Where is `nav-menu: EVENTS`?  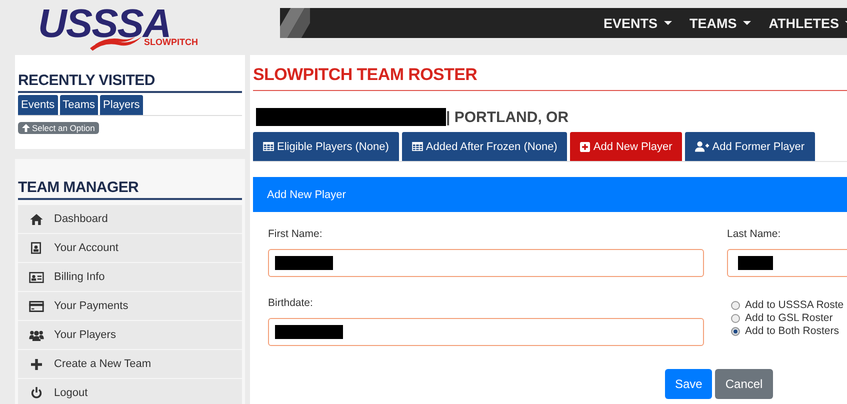
nav-menu: EVENTS is located at coordinates (637, 23).